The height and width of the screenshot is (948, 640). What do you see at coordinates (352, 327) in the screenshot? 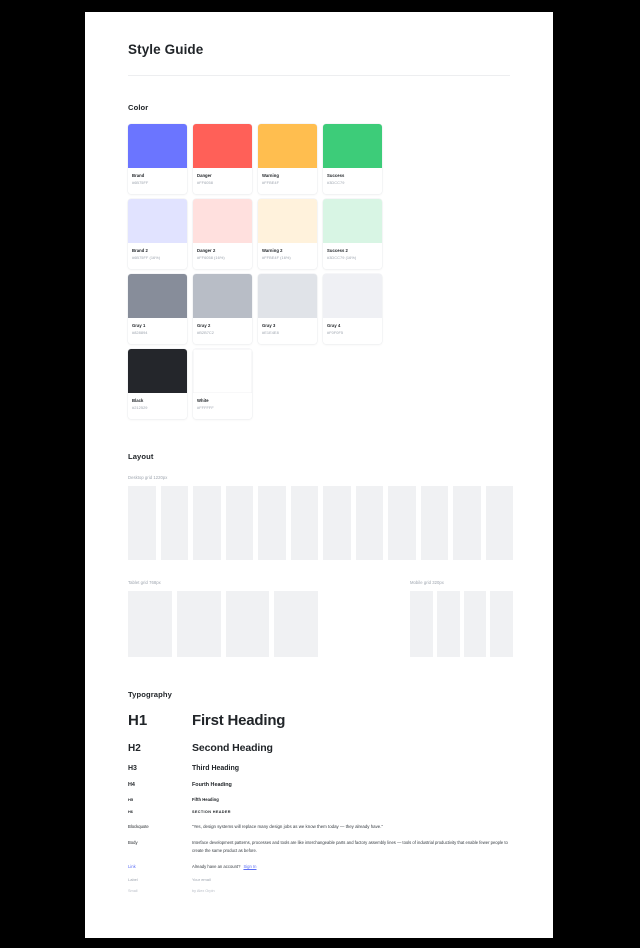
I see `swatch-meta: Gray 4 #F0F0F5` at bounding box center [352, 327].